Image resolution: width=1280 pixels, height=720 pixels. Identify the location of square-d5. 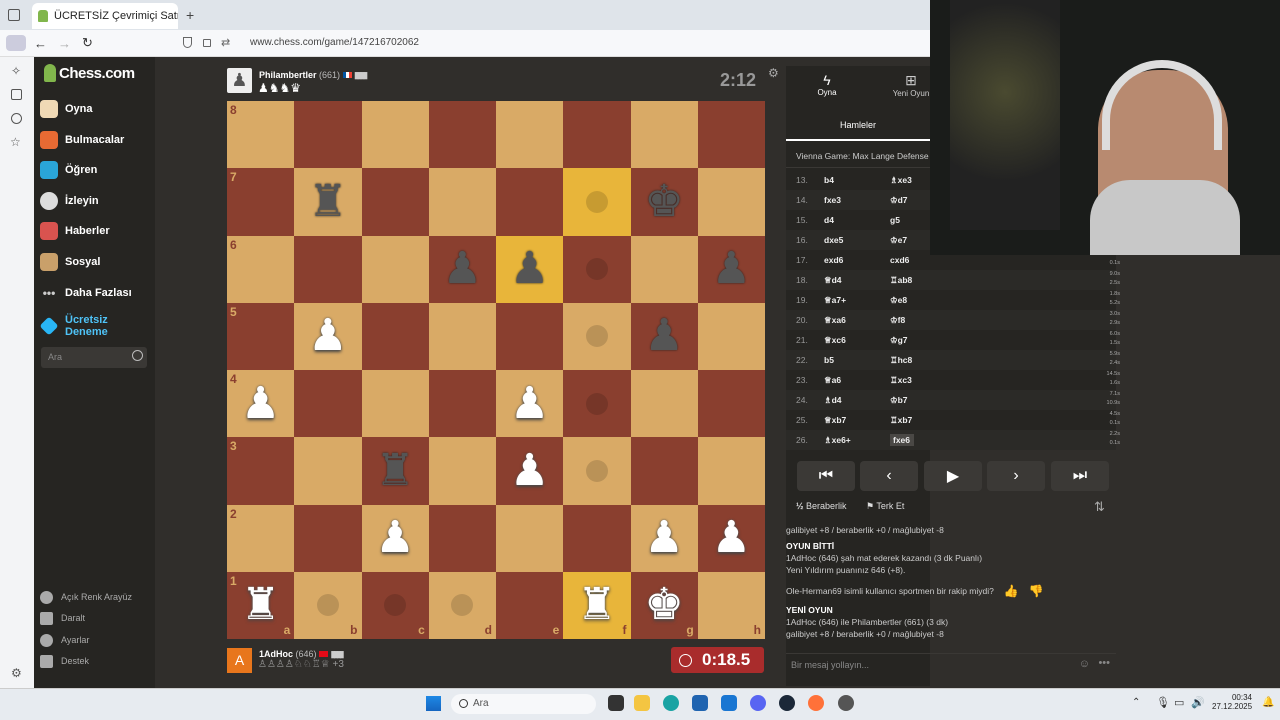
(462, 336).